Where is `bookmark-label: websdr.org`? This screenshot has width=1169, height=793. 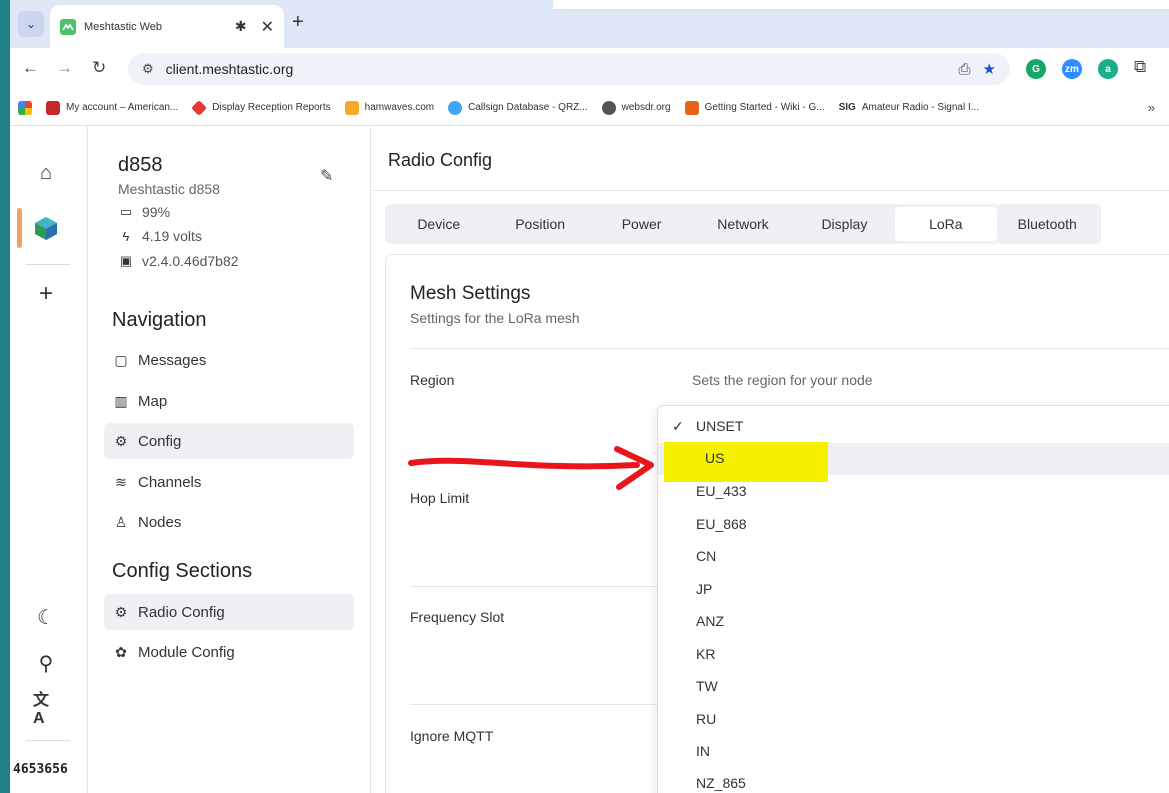 bookmark-label: websdr.org is located at coordinates (646, 107).